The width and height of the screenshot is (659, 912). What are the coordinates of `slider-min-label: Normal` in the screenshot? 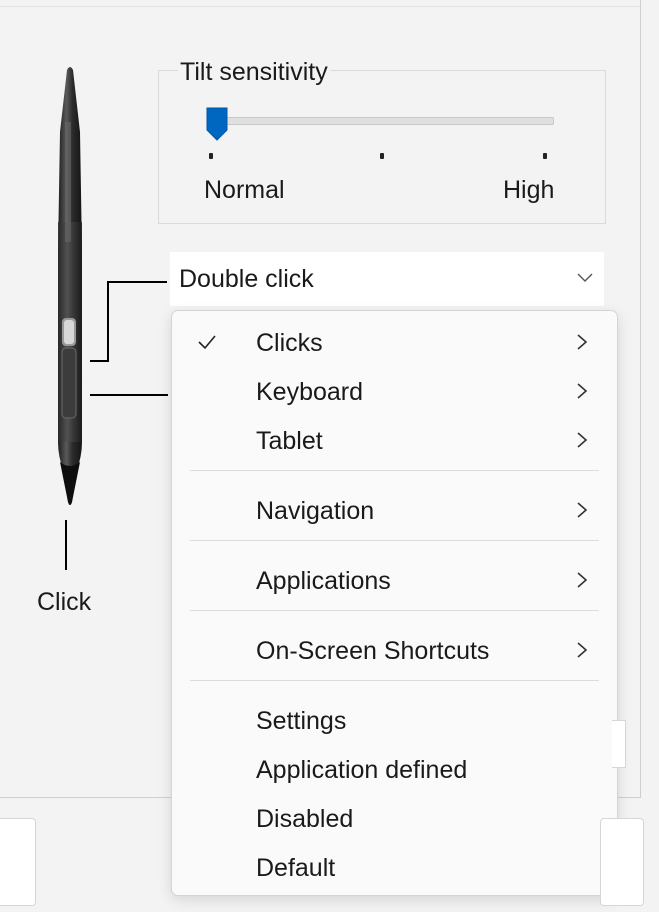 It's located at (244, 190).